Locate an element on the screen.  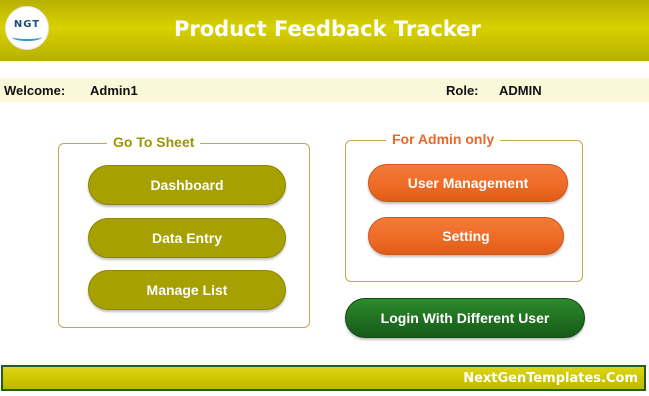
setting-button: Setting is located at coordinates (466, 236).